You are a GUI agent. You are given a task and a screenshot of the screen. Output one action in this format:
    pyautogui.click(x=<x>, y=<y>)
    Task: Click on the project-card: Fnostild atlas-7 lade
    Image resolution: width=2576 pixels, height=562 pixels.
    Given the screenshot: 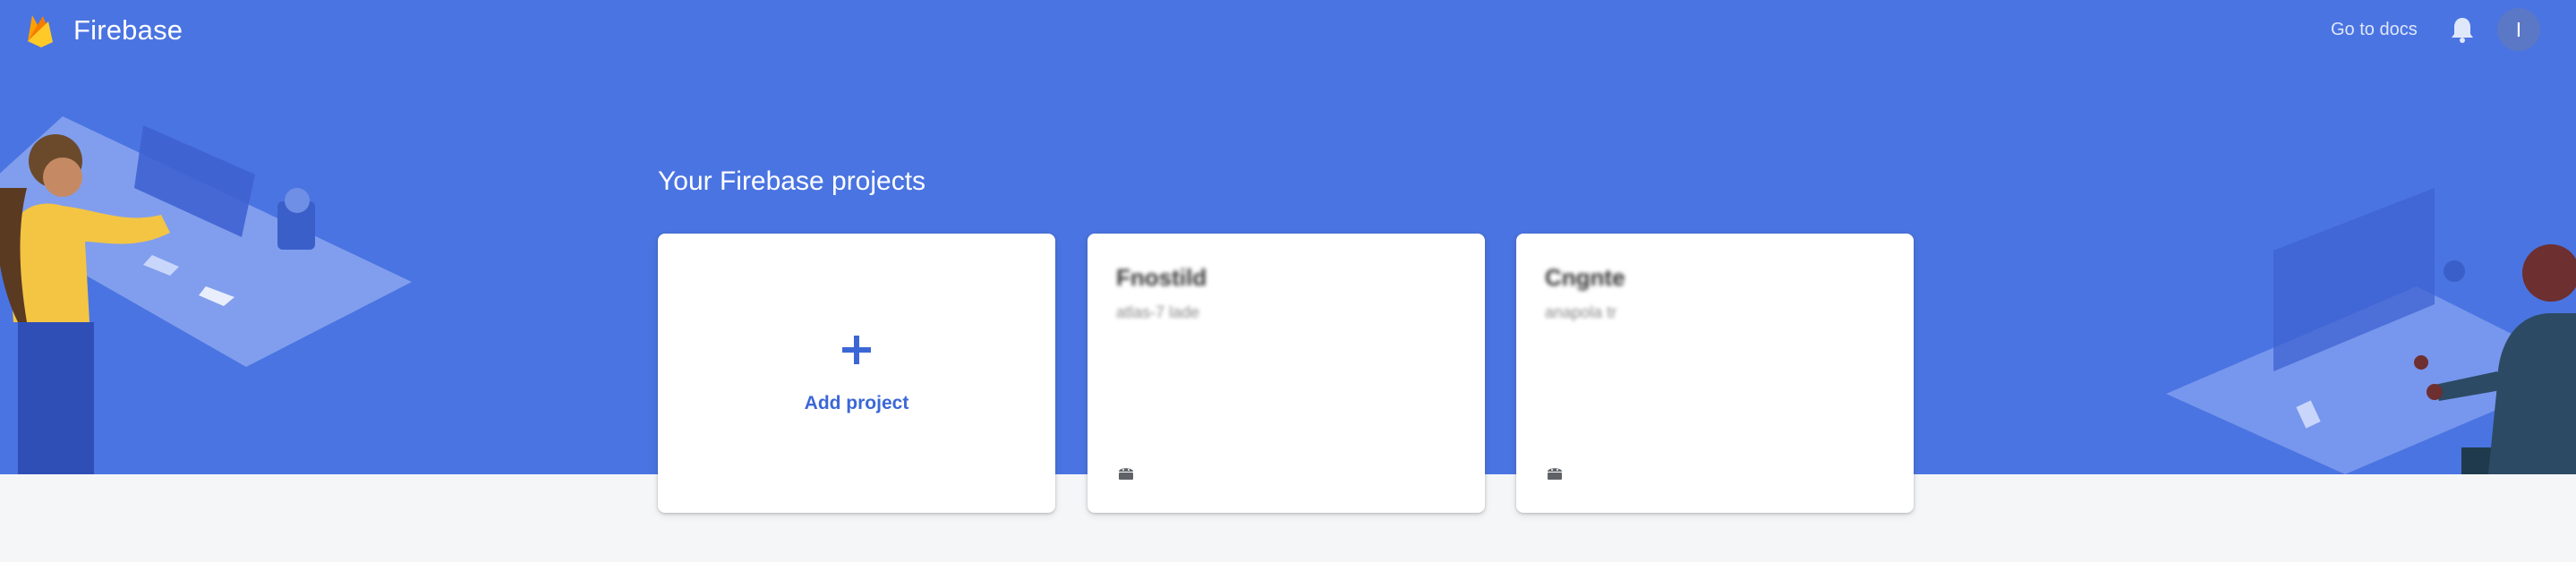 What is the action you would take?
    pyautogui.click(x=1286, y=373)
    